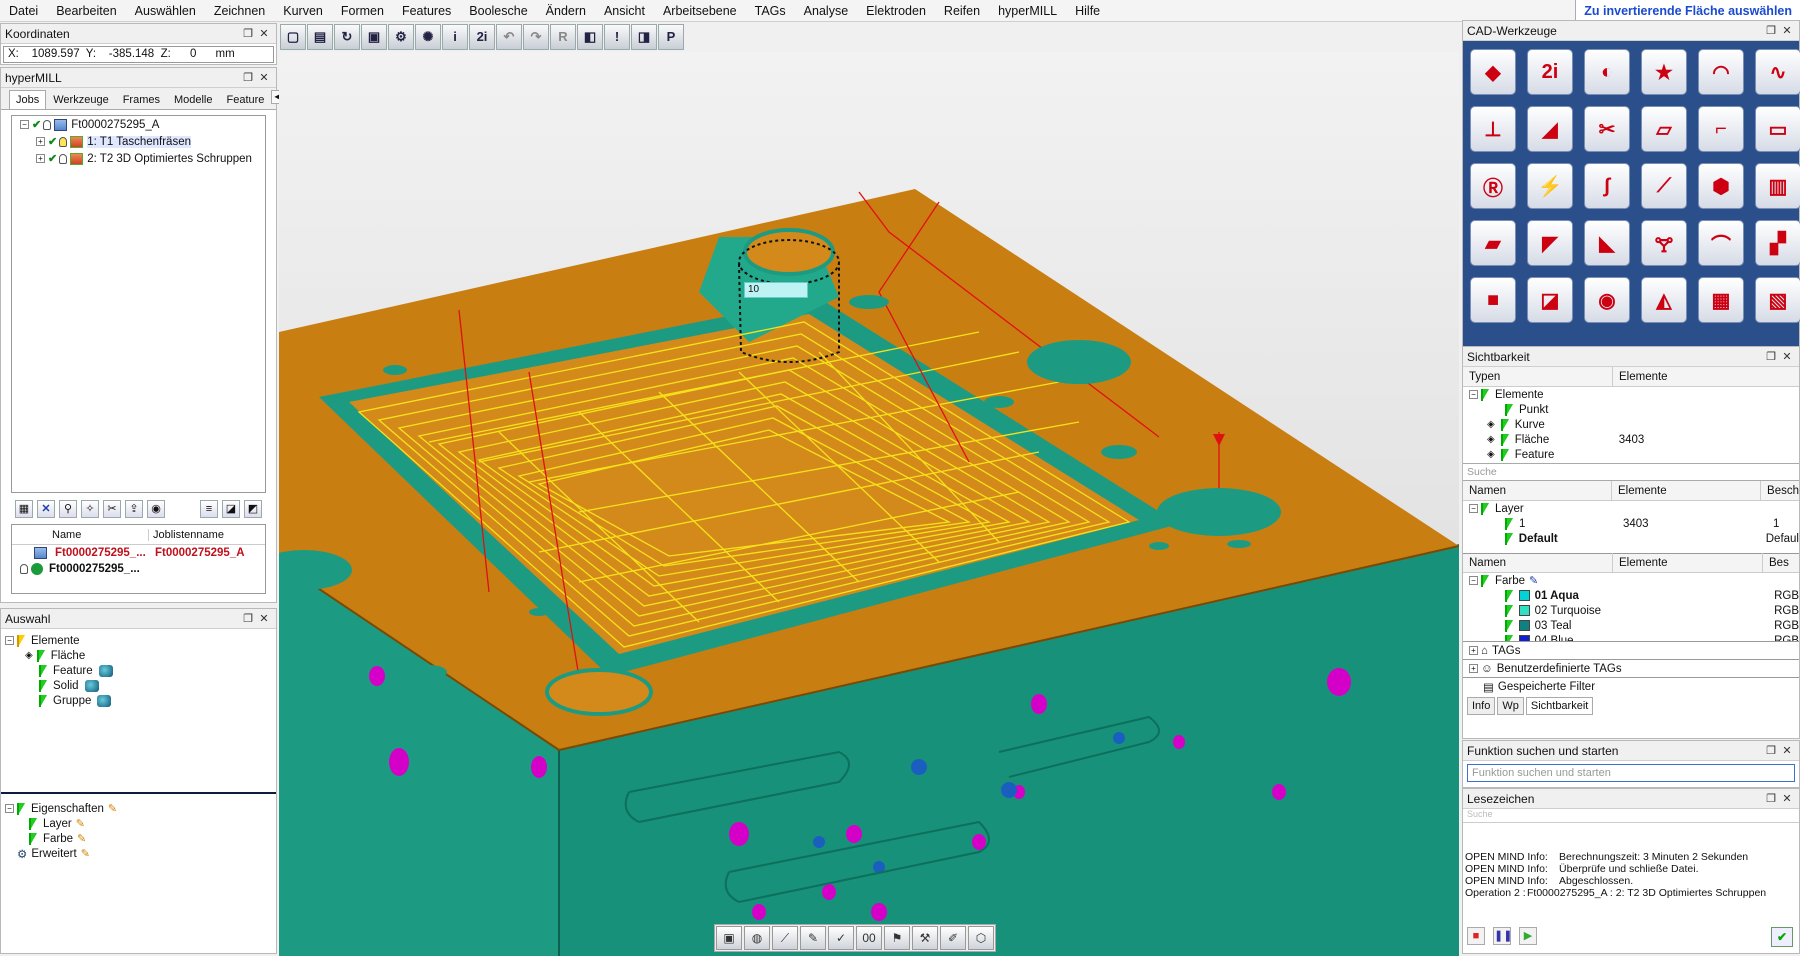 The image size is (1800, 956). What do you see at coordinates (671, 37) in the screenshot?
I see `parking-icon: P` at bounding box center [671, 37].